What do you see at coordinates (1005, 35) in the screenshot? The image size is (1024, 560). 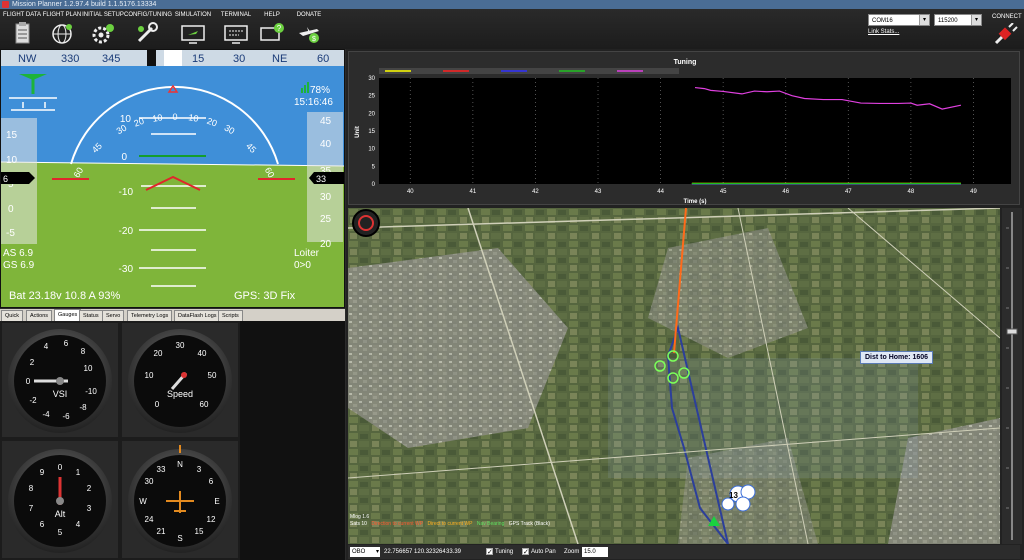 I see `connect-plug-icon` at bounding box center [1005, 35].